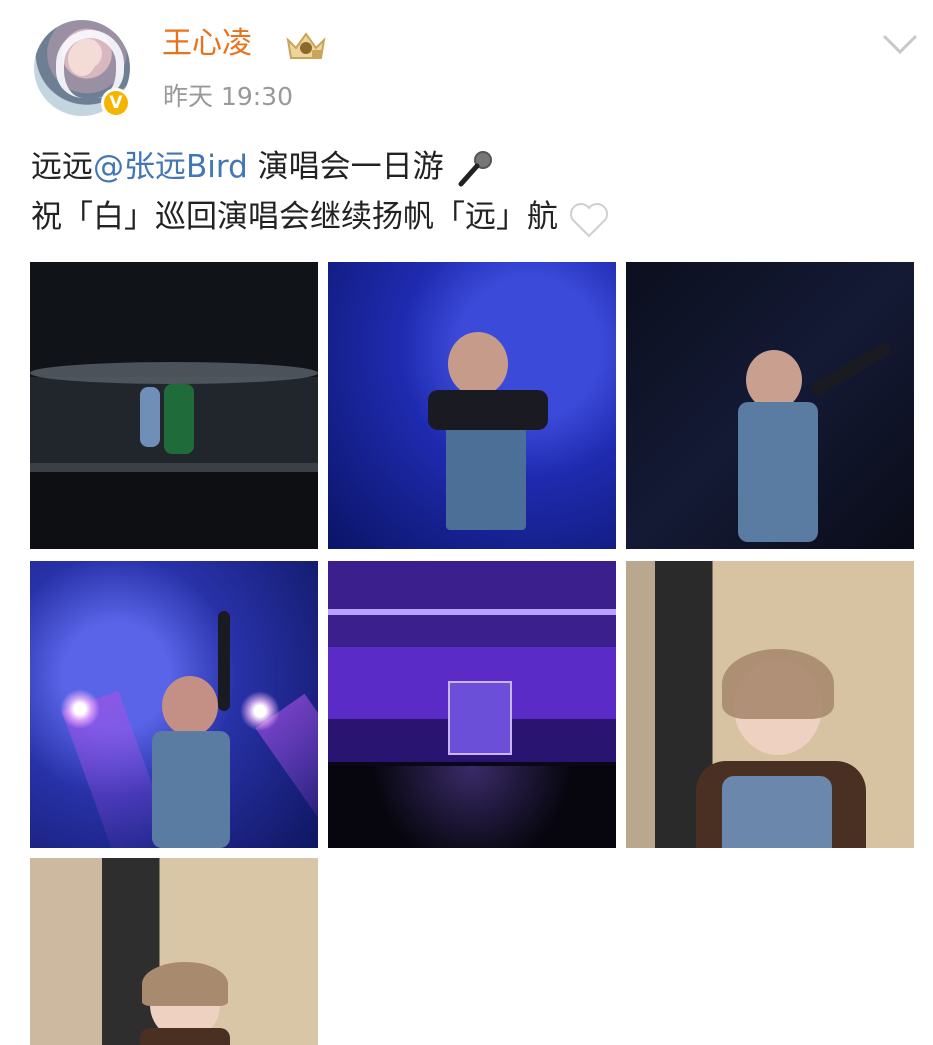 Image resolution: width=933 pixels, height=1045 pixels. Describe the element at coordinates (475, 168) in the screenshot. I see `microphone-icon` at that location.